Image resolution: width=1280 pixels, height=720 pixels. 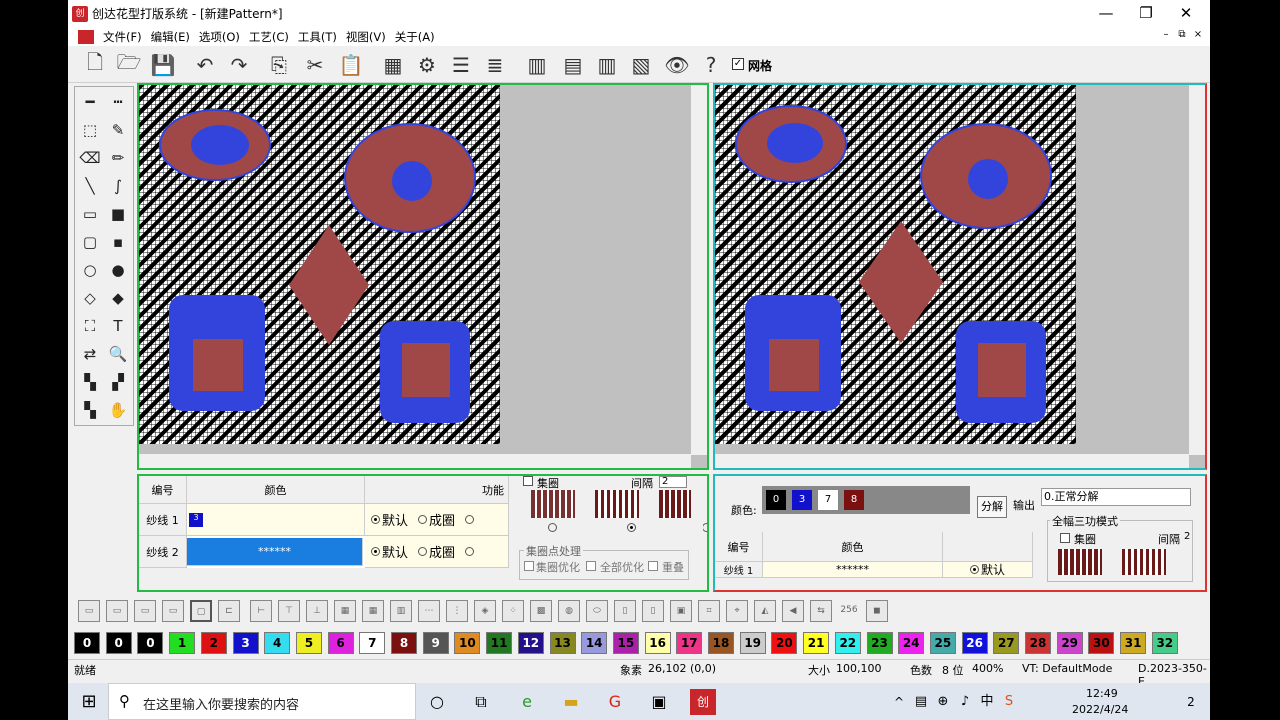 I want to click on mdi-minimize-button: –, so click(x=1166, y=34).